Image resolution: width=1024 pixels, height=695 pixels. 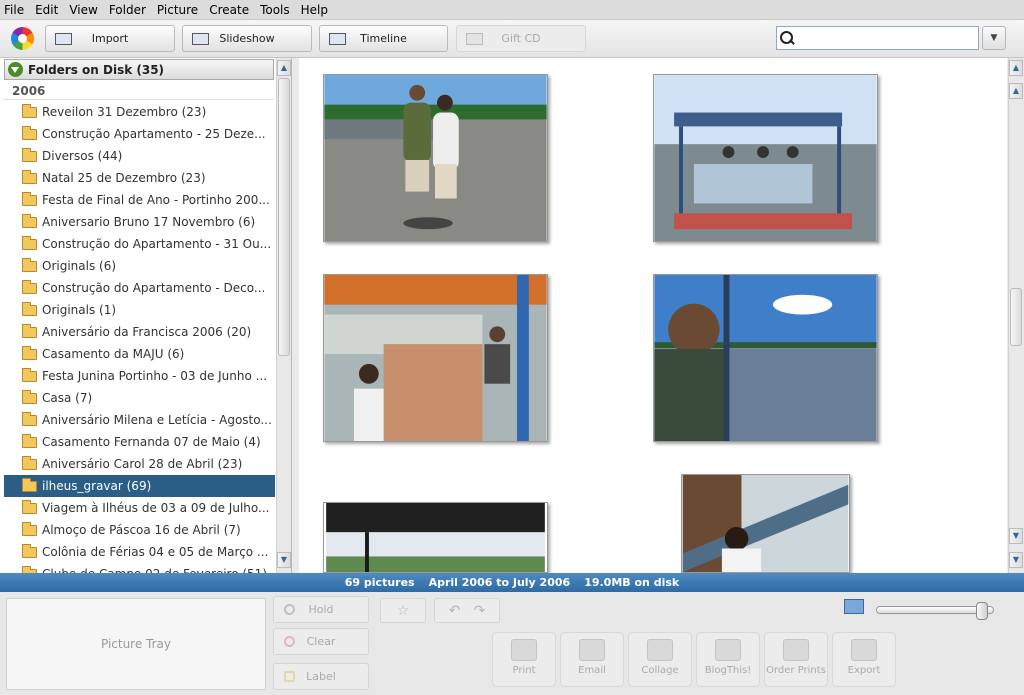 What do you see at coordinates (139, 568) in the screenshot?
I see `folder-item: Clube de Campo 02 de Fevereiro (51)` at bounding box center [139, 568].